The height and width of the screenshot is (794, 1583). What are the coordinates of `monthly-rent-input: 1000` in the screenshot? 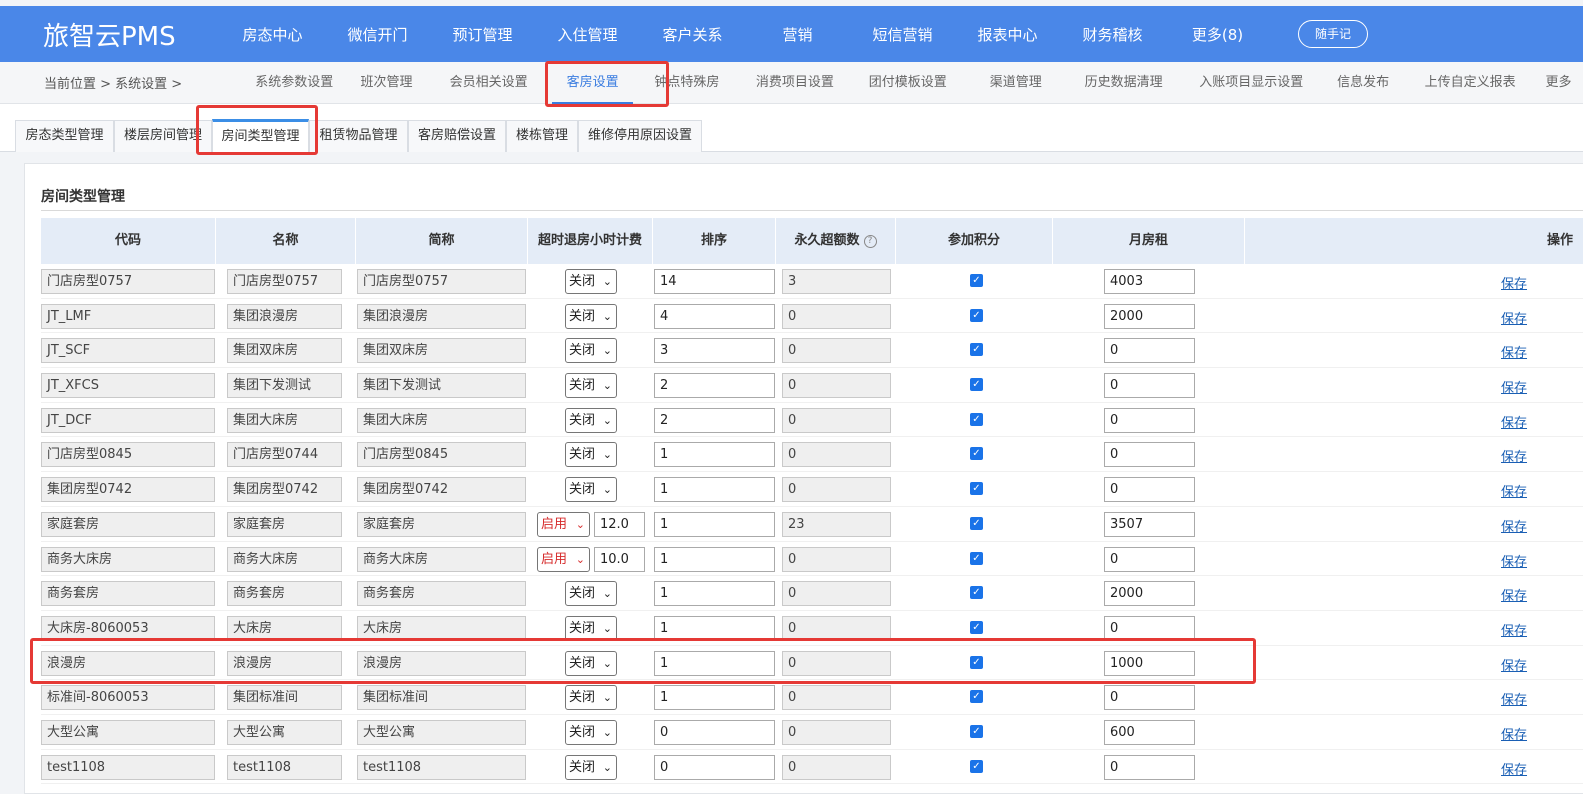 It's located at (1149, 663).